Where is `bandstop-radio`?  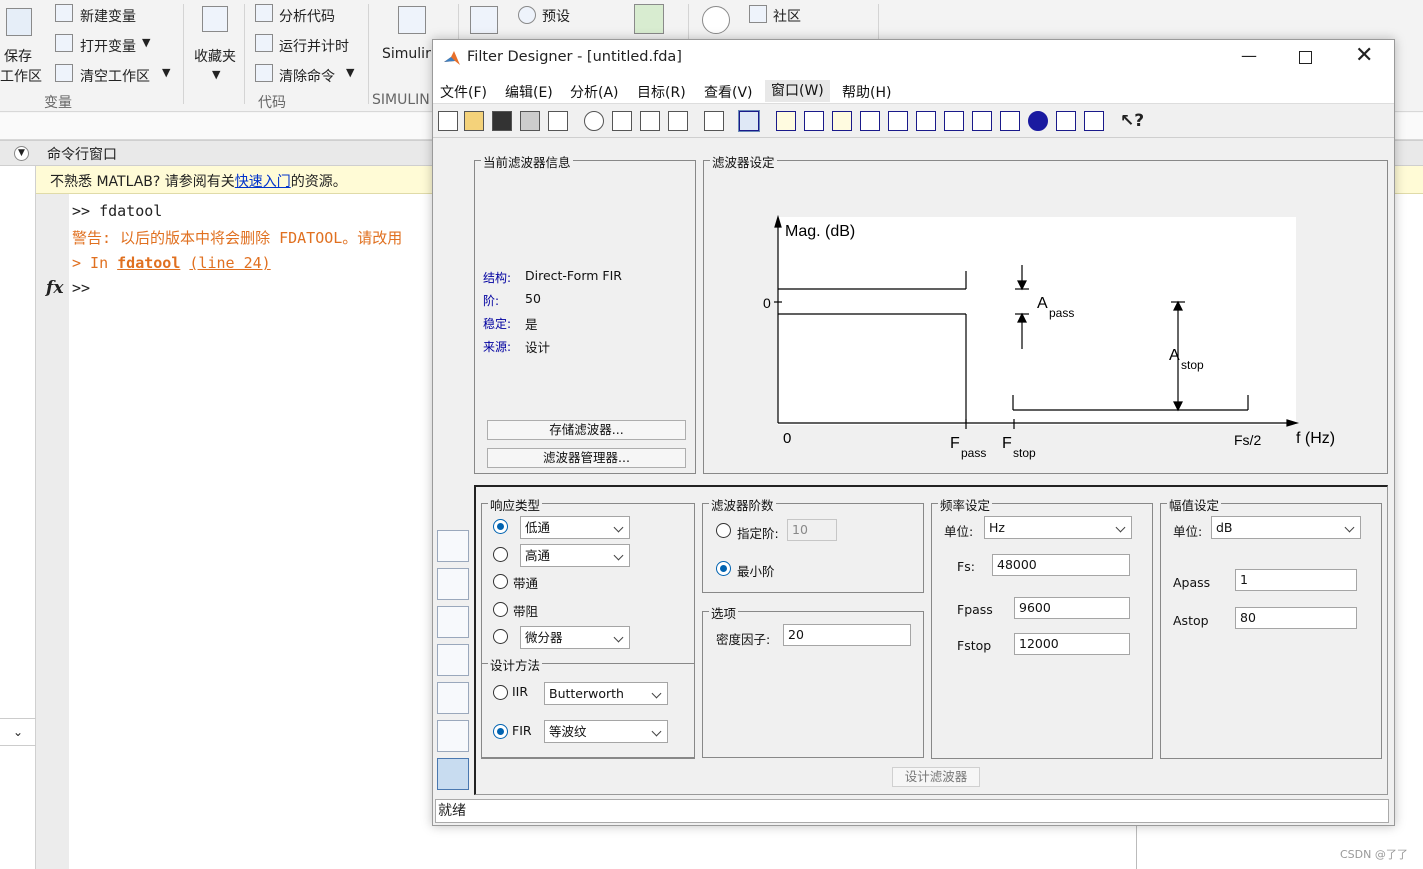 bandstop-radio is located at coordinates (500, 609).